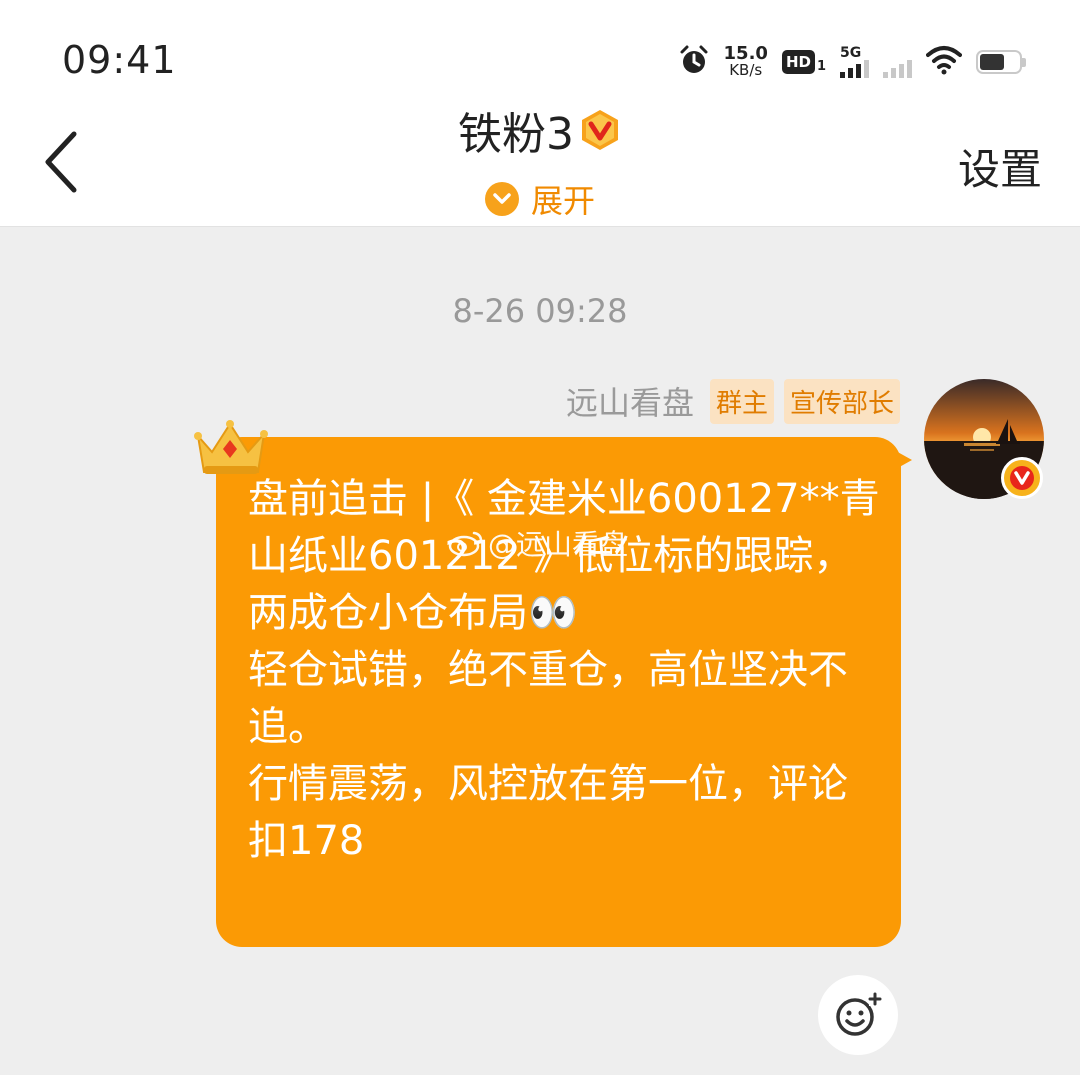  What do you see at coordinates (231, 449) in the screenshot?
I see `crown-icon` at bounding box center [231, 449].